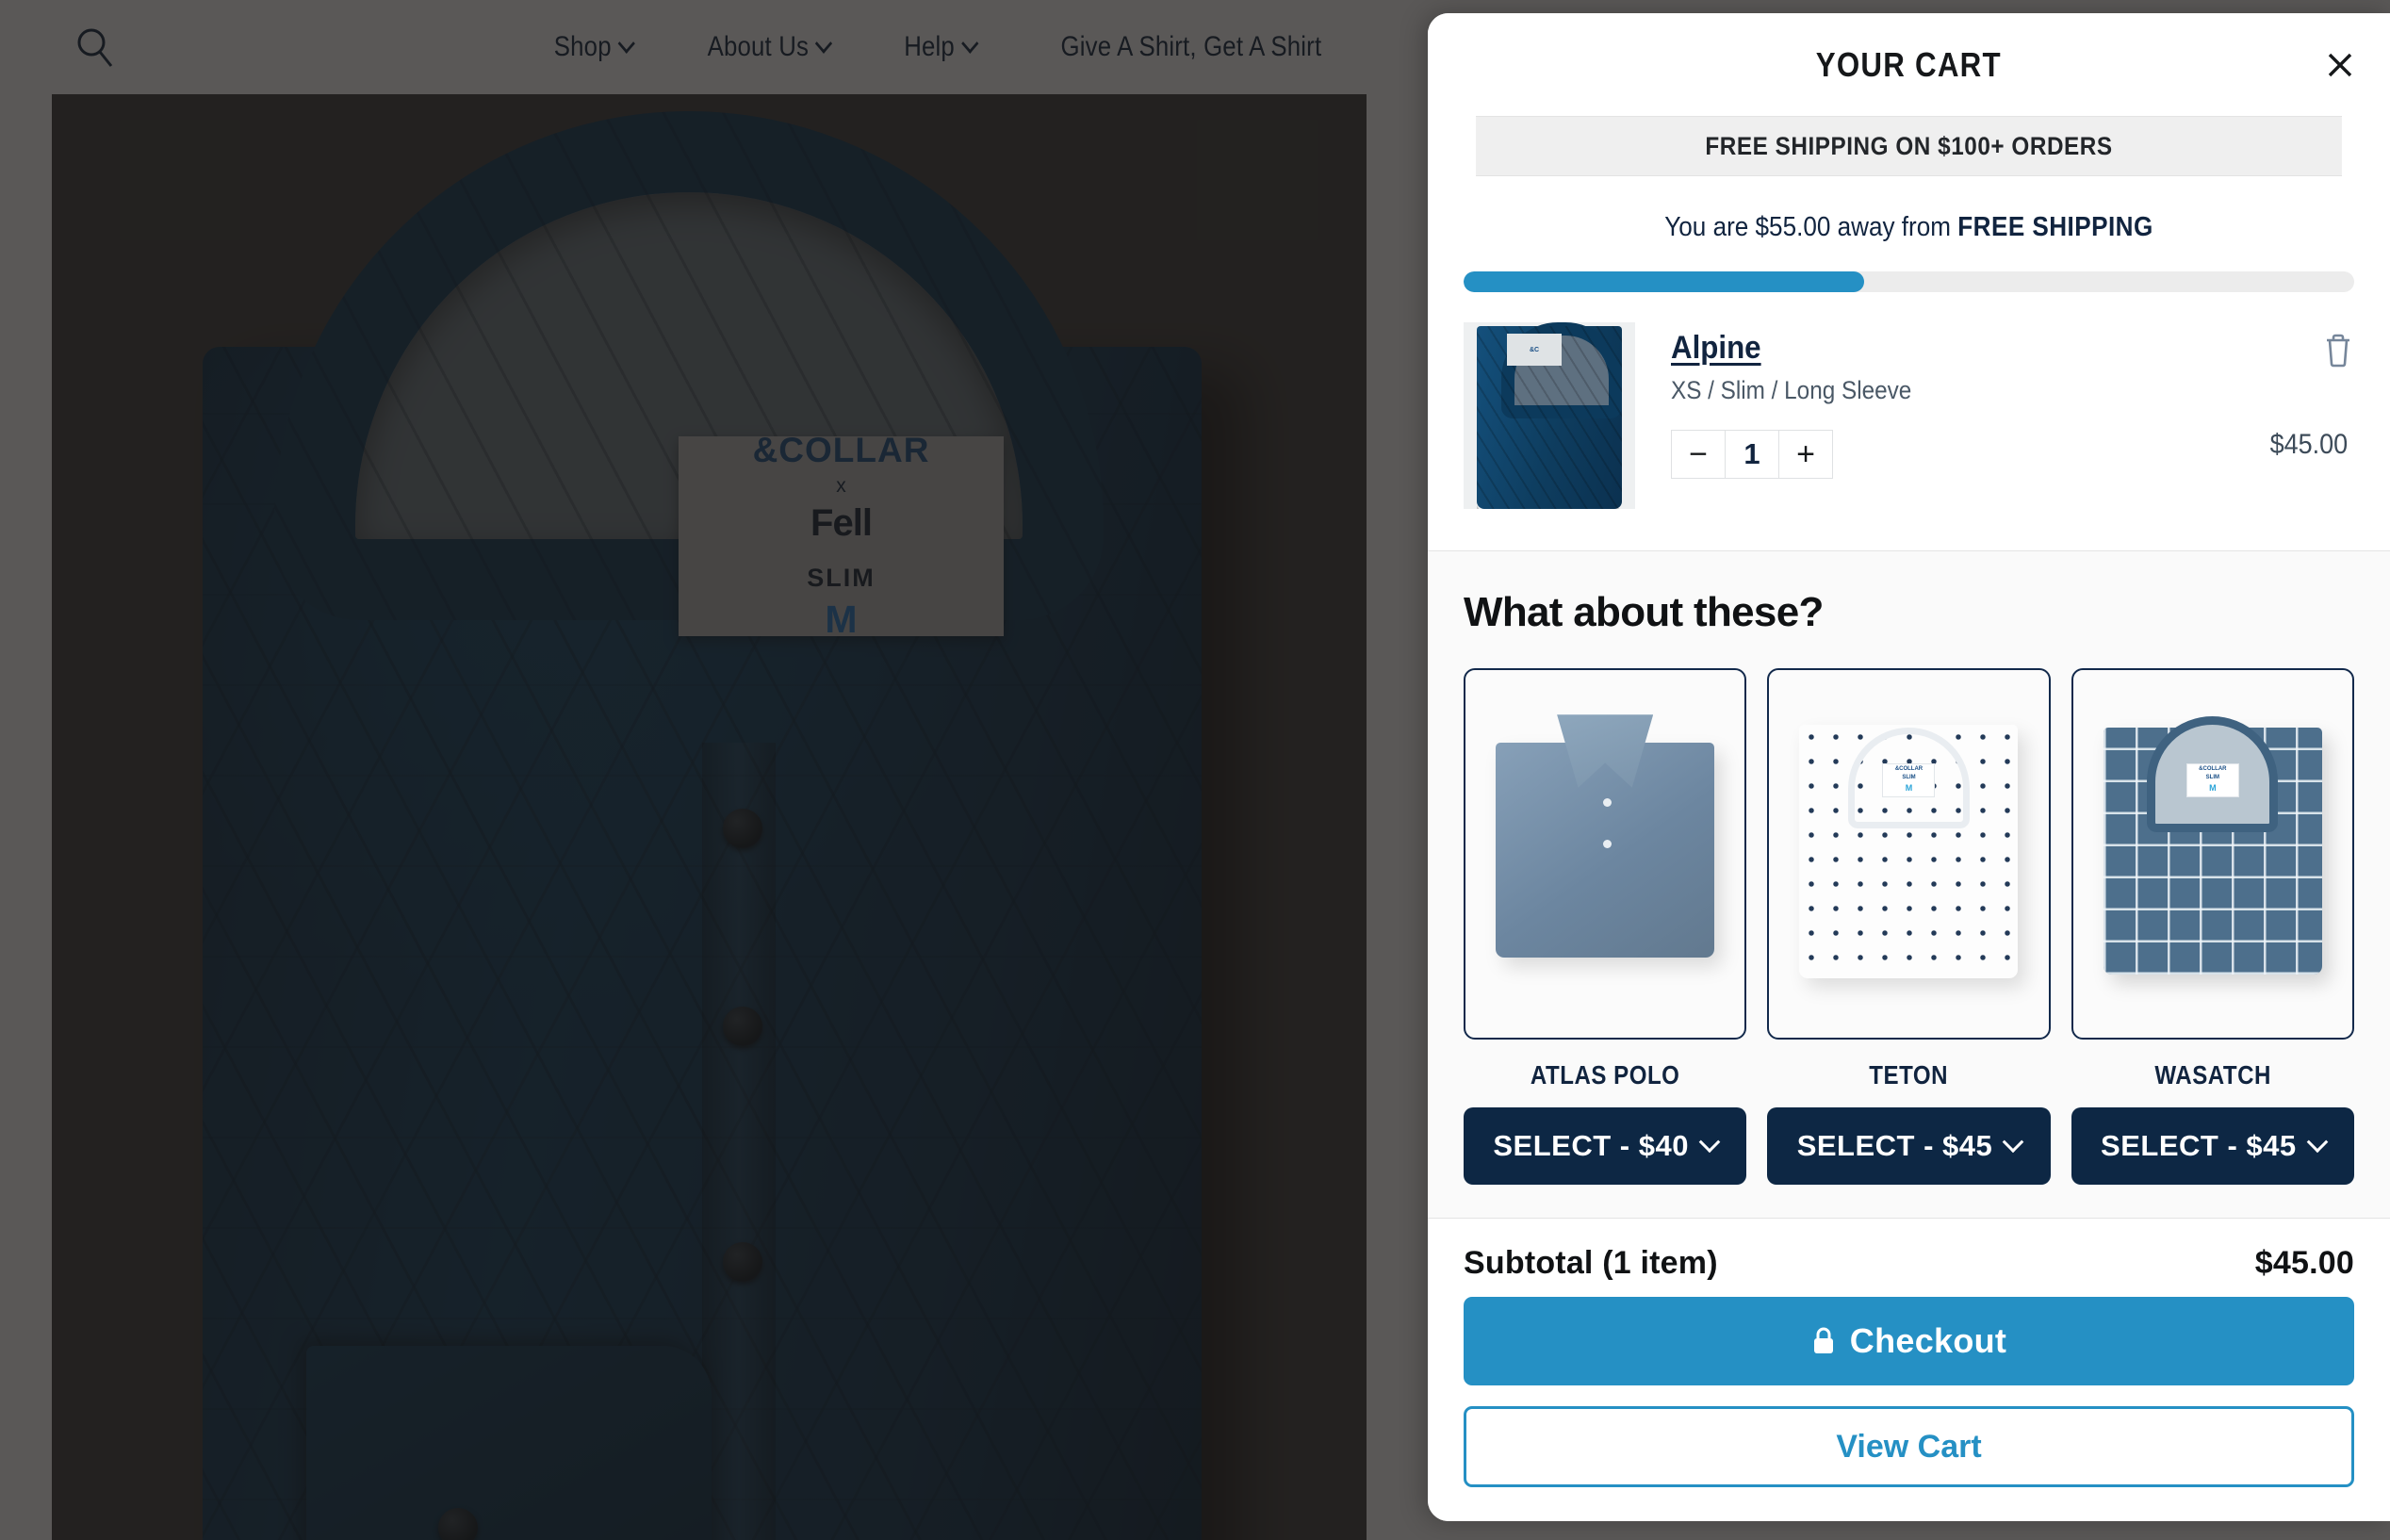 Image resolution: width=2390 pixels, height=1540 pixels. I want to click on trash-icon, so click(2338, 349).